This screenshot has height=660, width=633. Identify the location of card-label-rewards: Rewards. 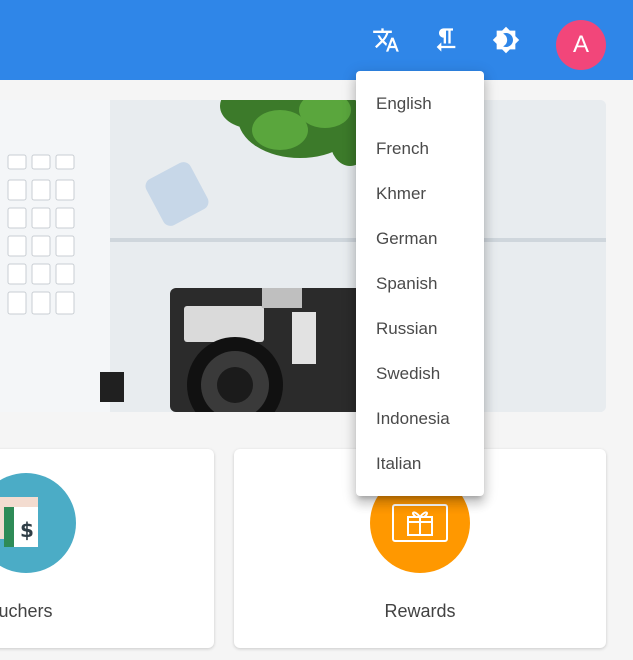
(420, 611).